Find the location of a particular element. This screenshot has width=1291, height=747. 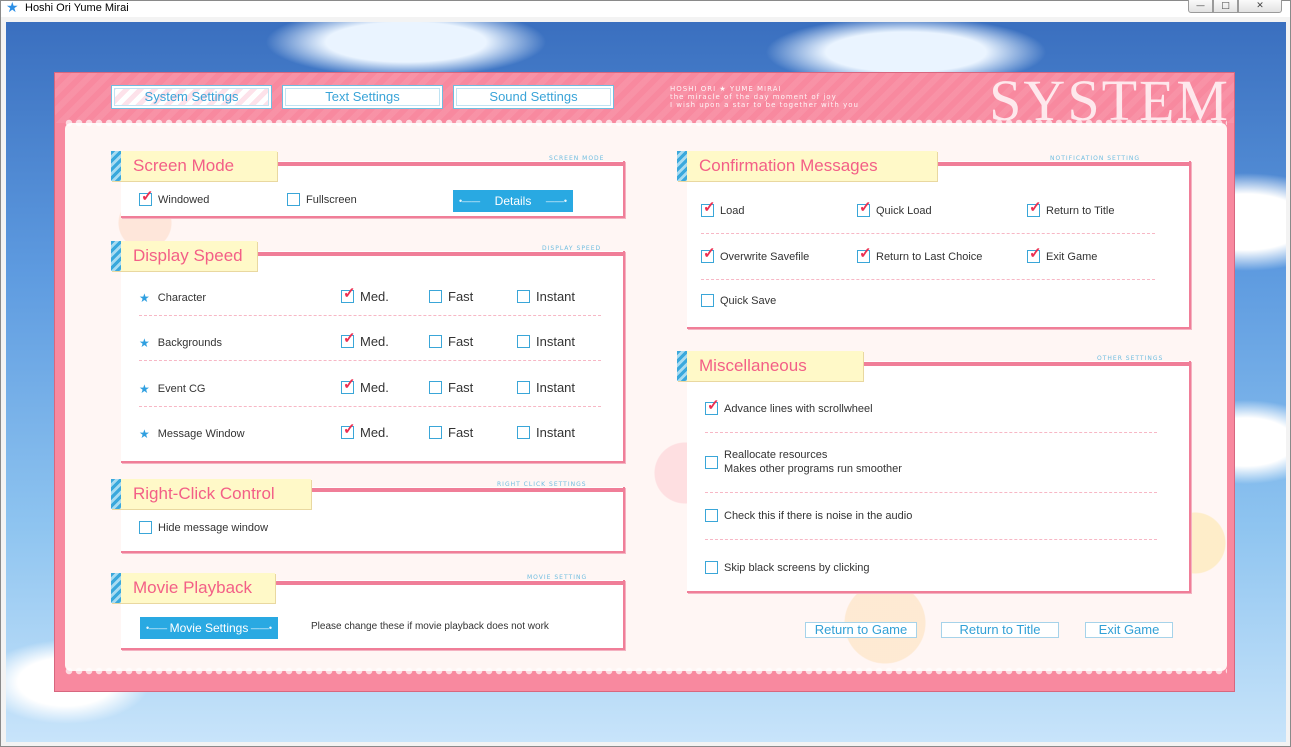

hide-message-window-option: Hide message window is located at coordinates (203, 527).